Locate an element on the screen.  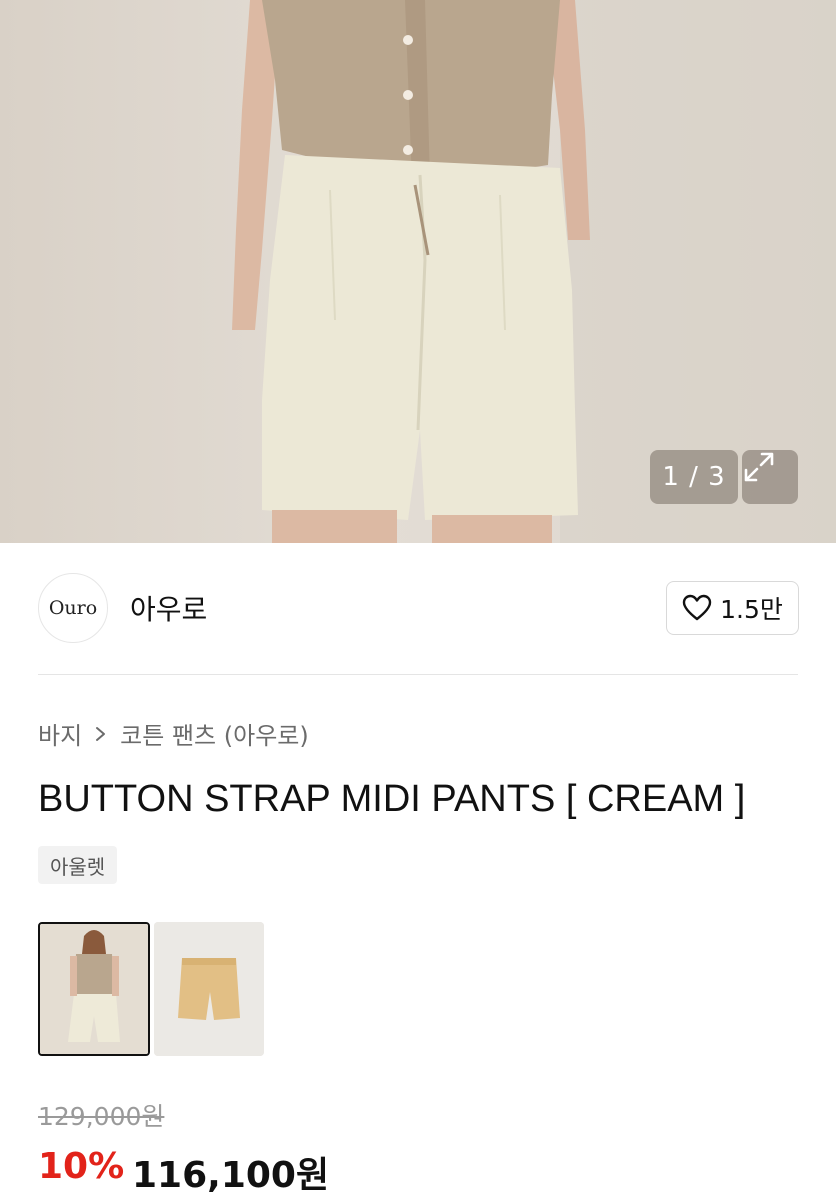
thumbnail-product-image is located at coordinates (209, 989).